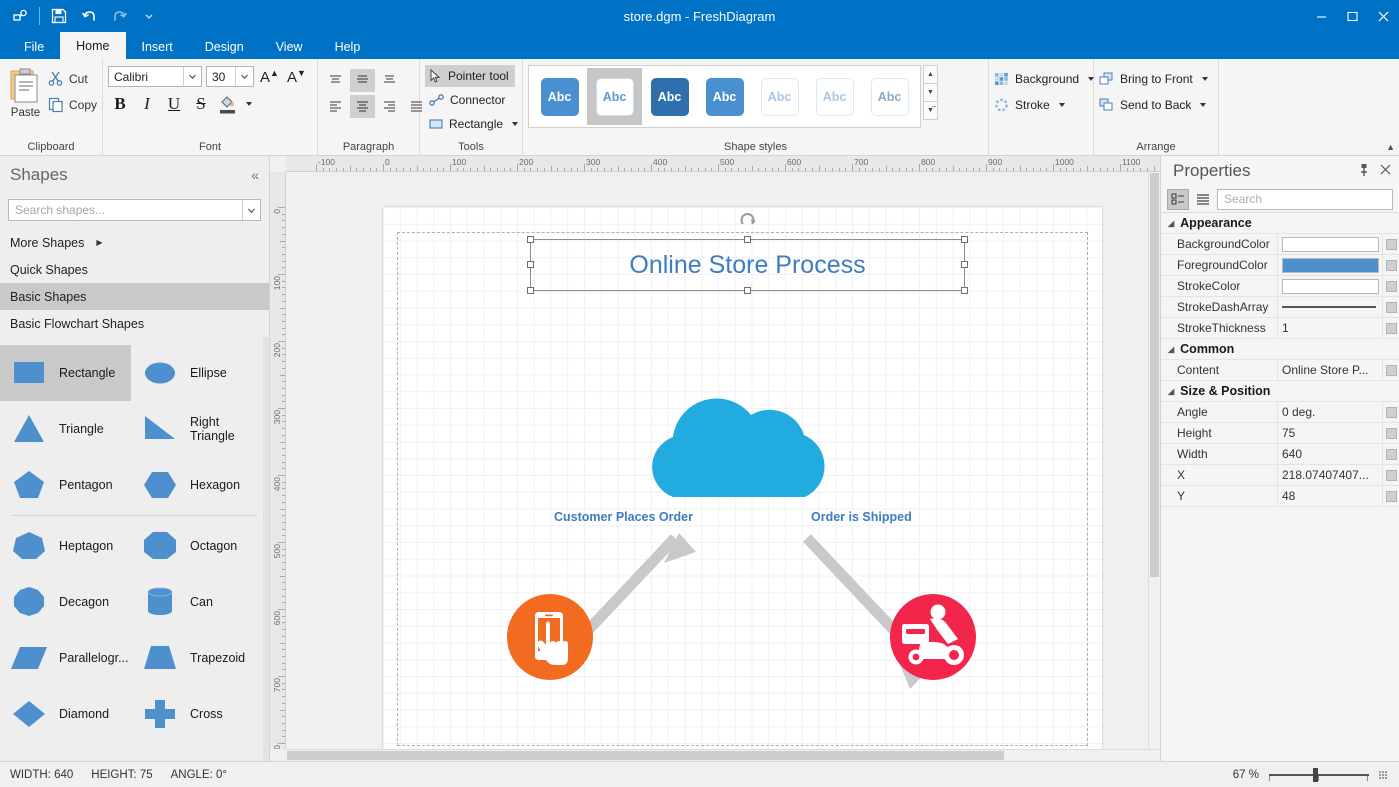 The height and width of the screenshot is (787, 1399). What do you see at coordinates (930, 92) in the screenshot?
I see `styles-scroll-down-button: ▼` at bounding box center [930, 92].